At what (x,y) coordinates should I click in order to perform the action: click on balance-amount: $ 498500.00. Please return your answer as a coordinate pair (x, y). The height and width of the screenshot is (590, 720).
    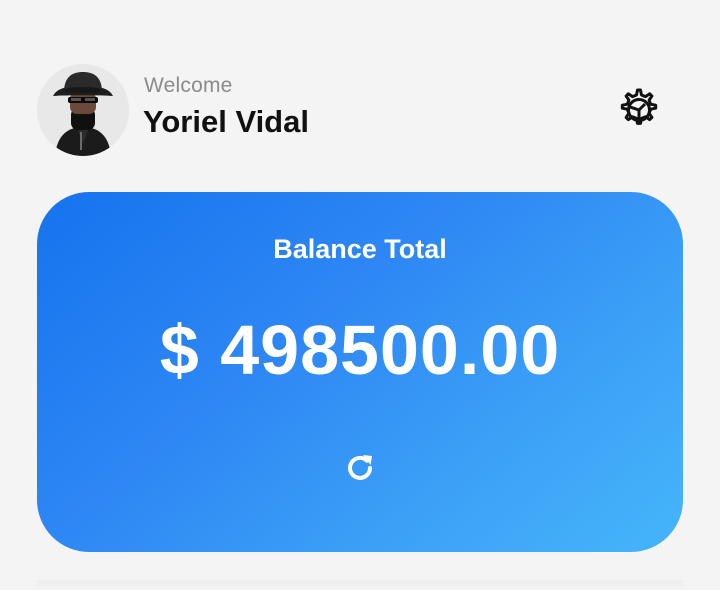
    Looking at the image, I should click on (360, 350).